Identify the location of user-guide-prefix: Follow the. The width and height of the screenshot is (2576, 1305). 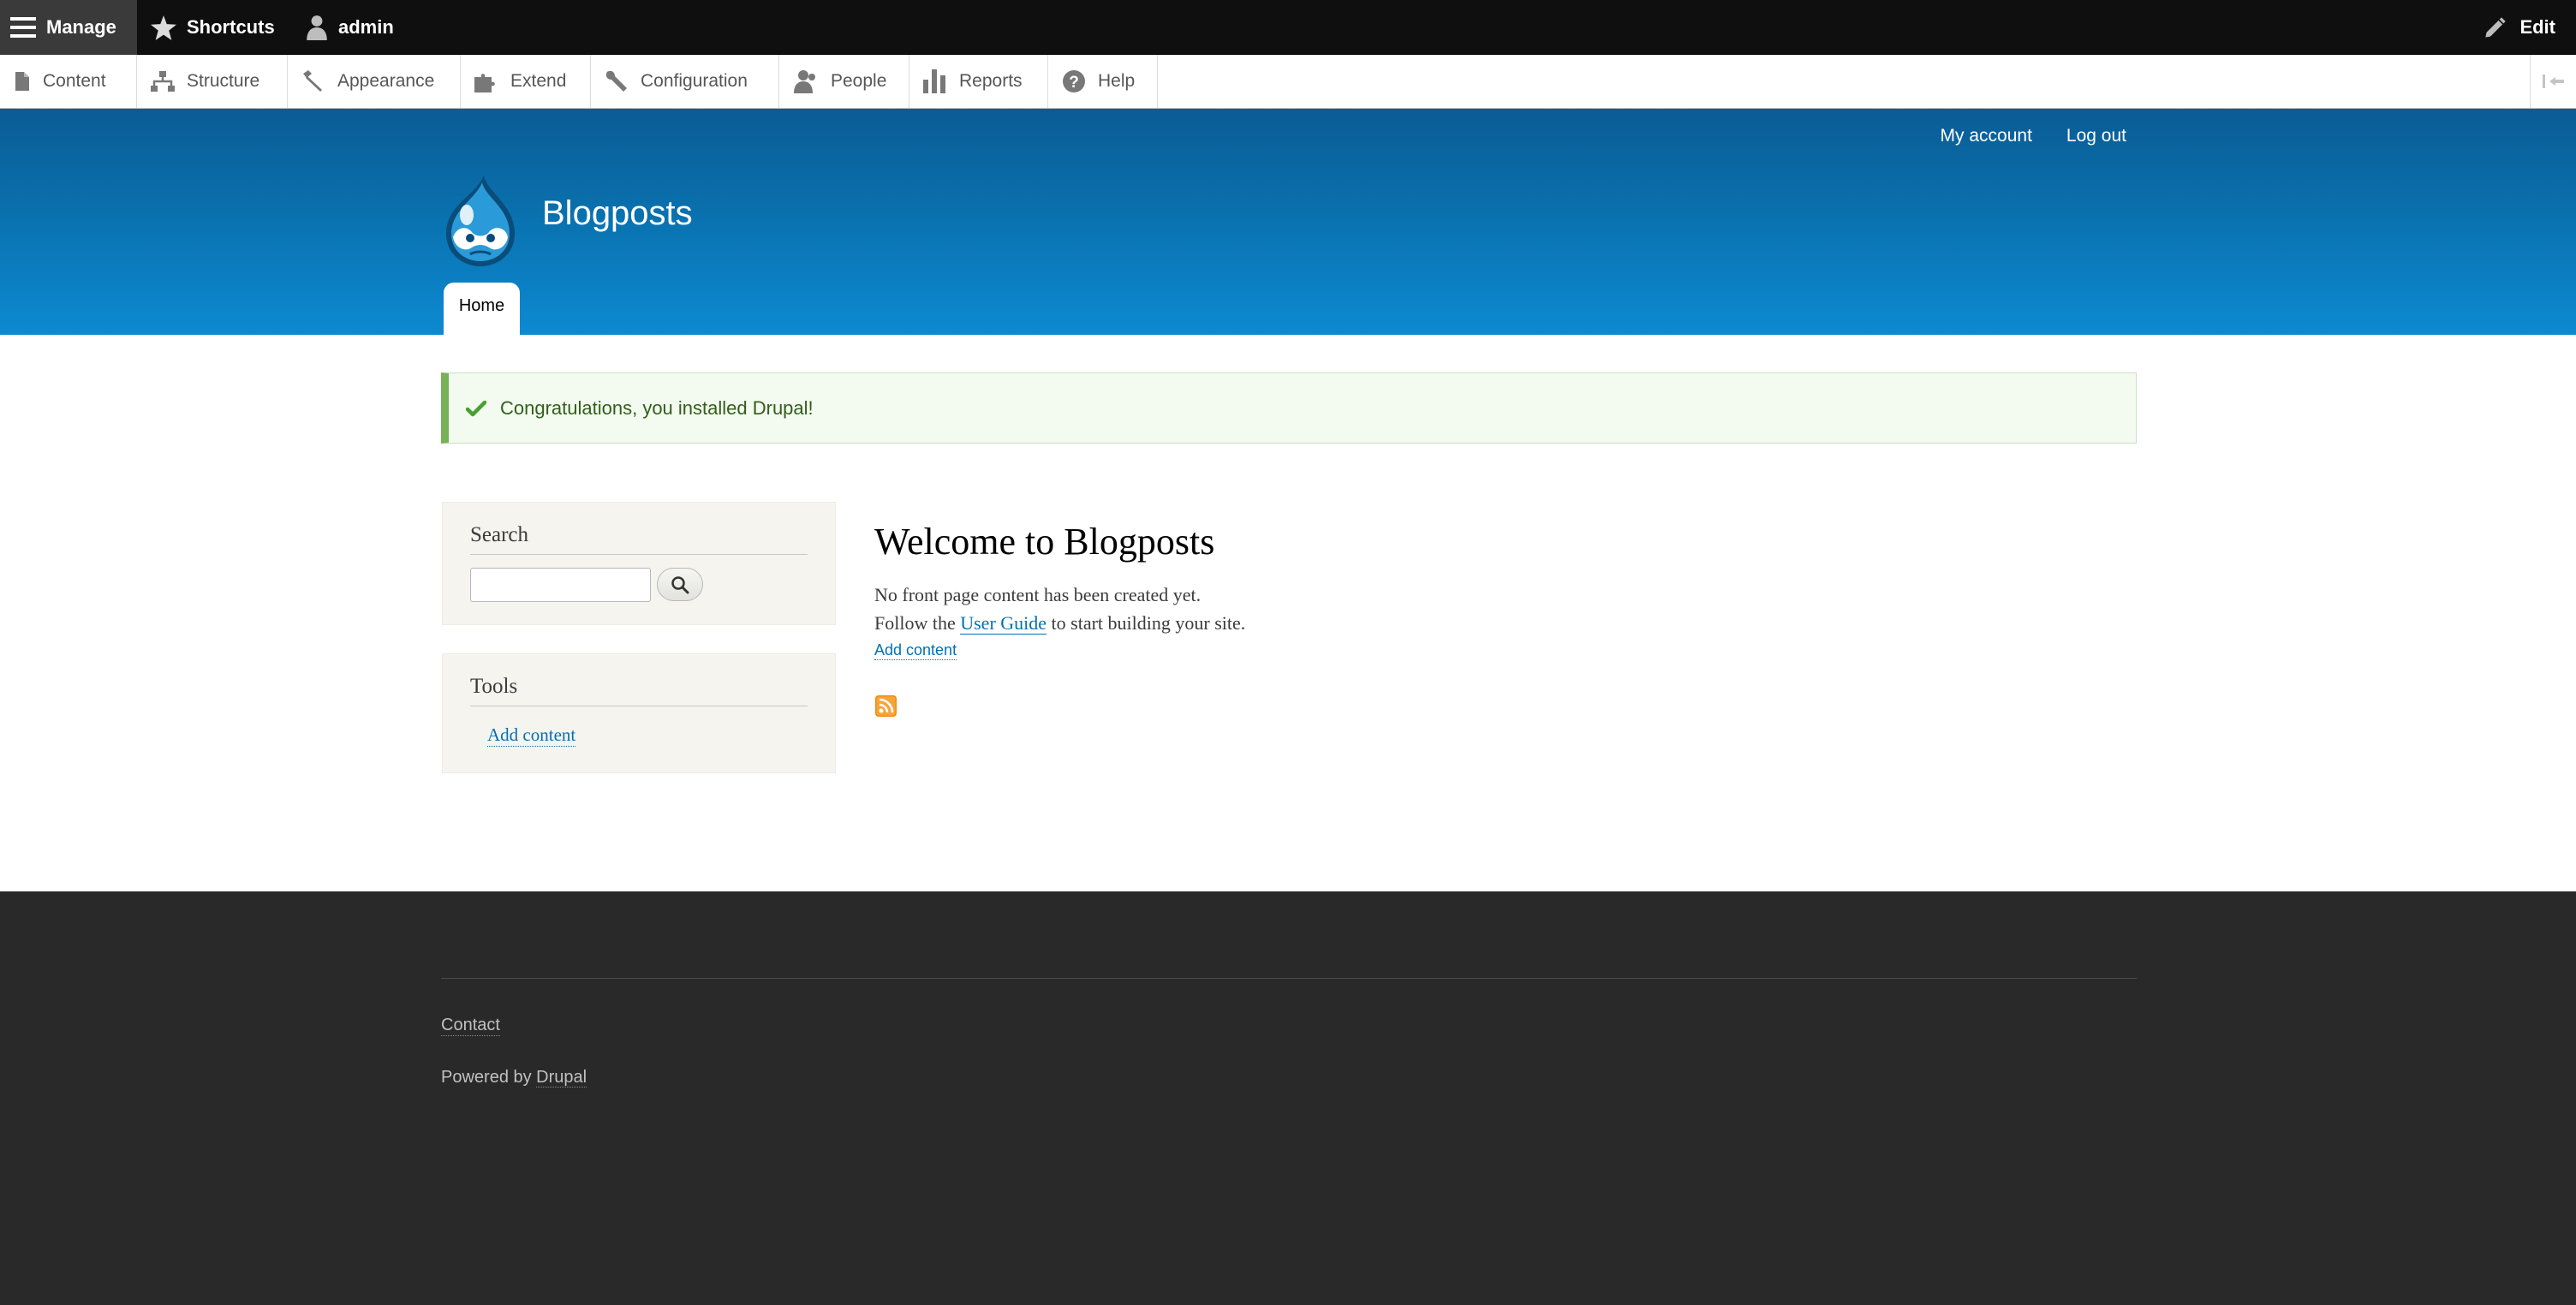
(918, 623).